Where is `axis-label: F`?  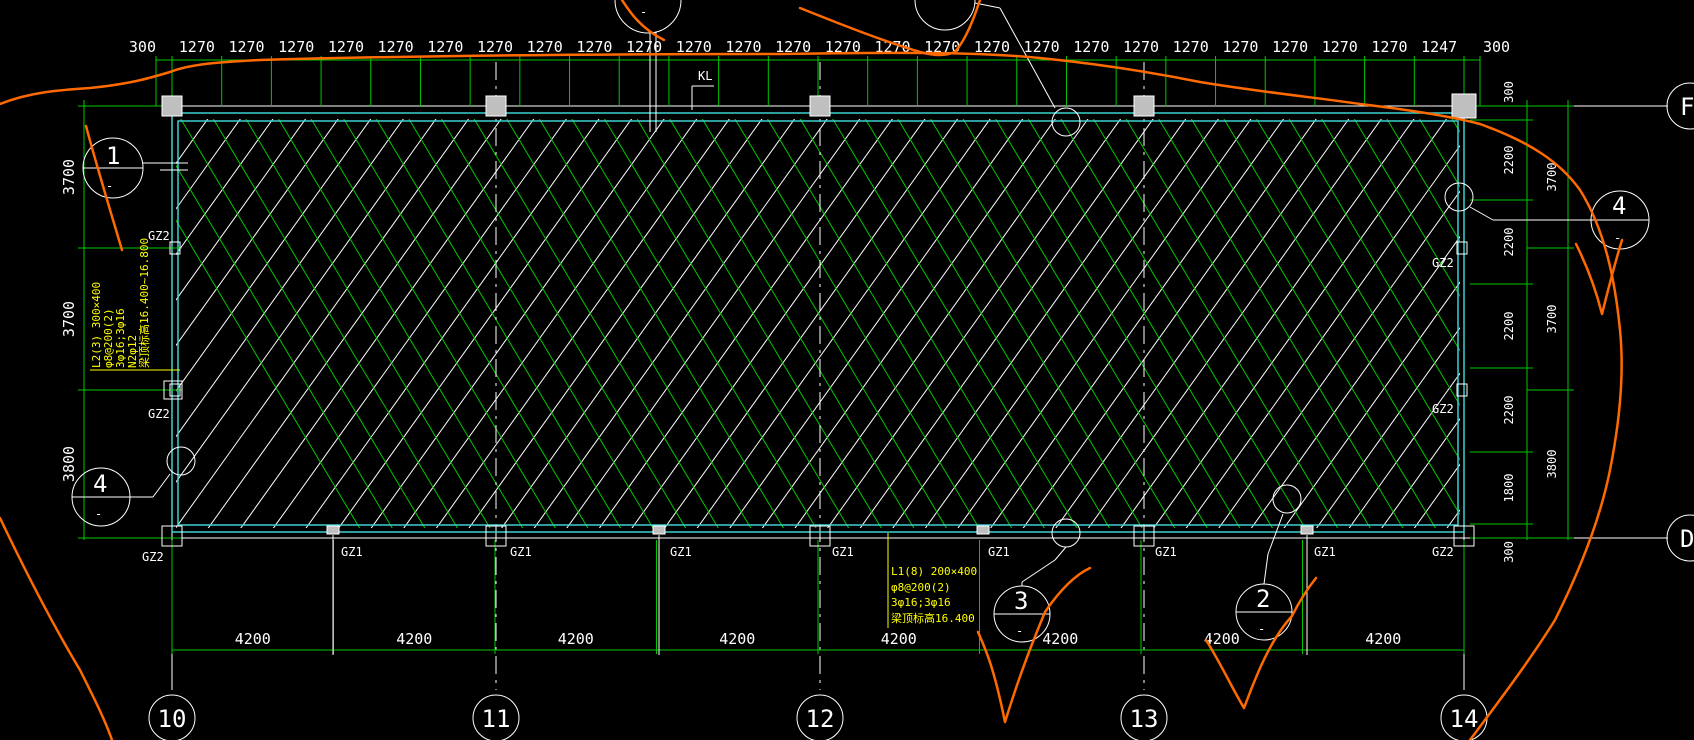
axis-label: F is located at coordinates (1687, 107).